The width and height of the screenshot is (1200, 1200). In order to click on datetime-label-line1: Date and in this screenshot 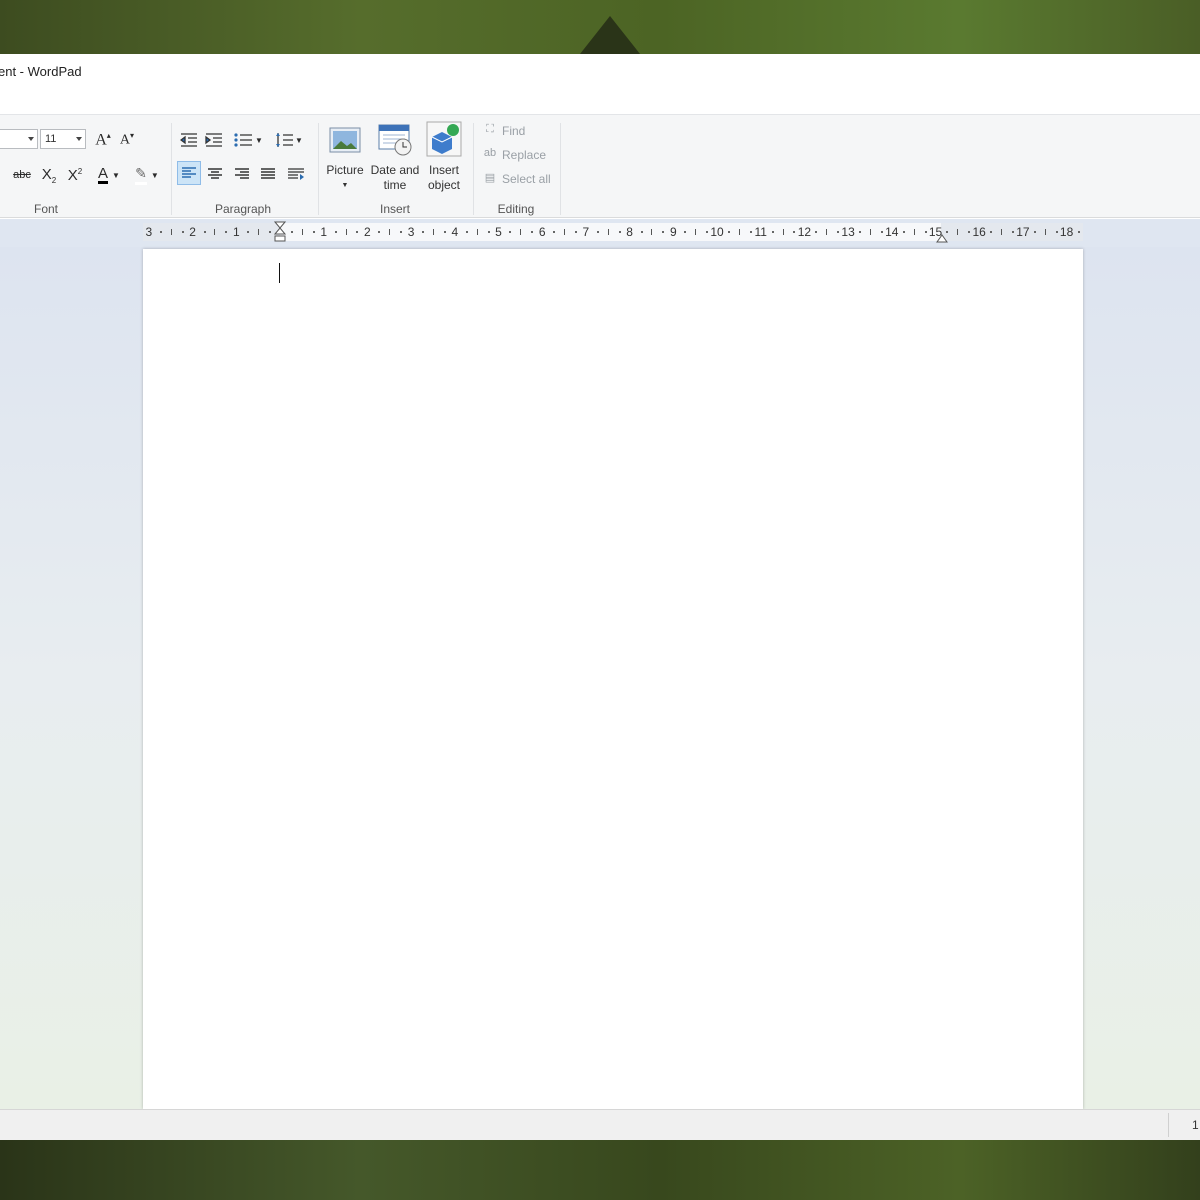, I will do `click(395, 170)`.